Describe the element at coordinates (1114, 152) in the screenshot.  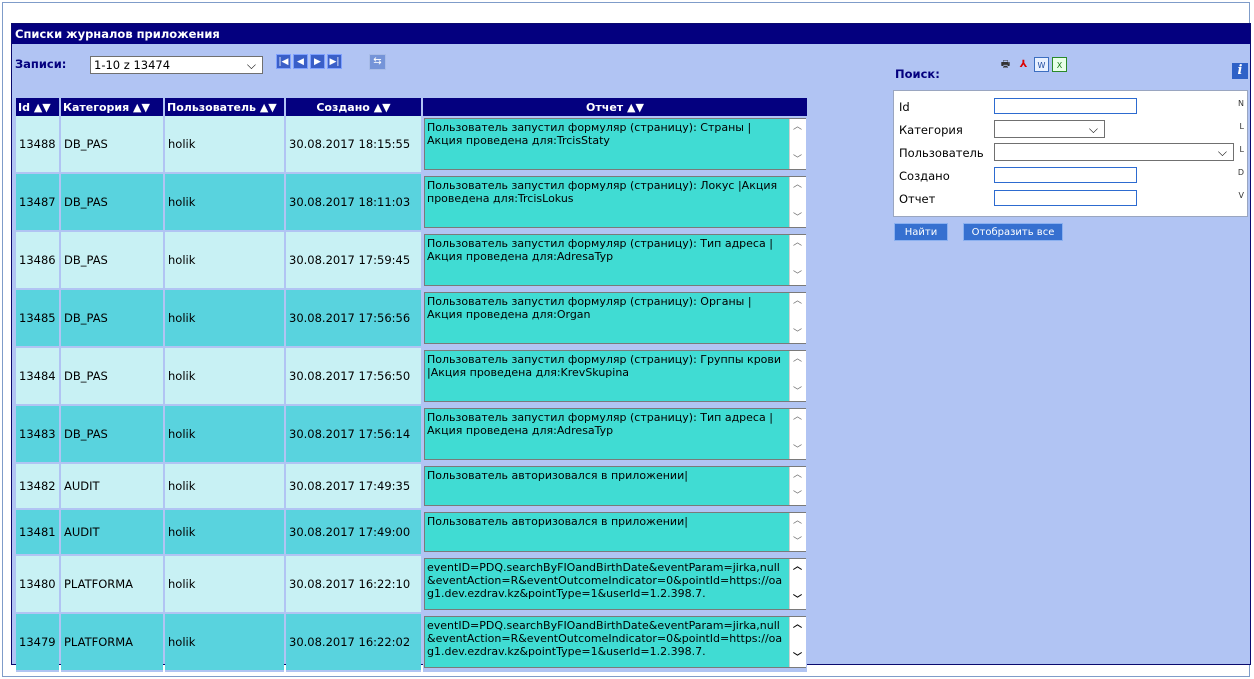
I see `search-user-select: ⌵` at that location.